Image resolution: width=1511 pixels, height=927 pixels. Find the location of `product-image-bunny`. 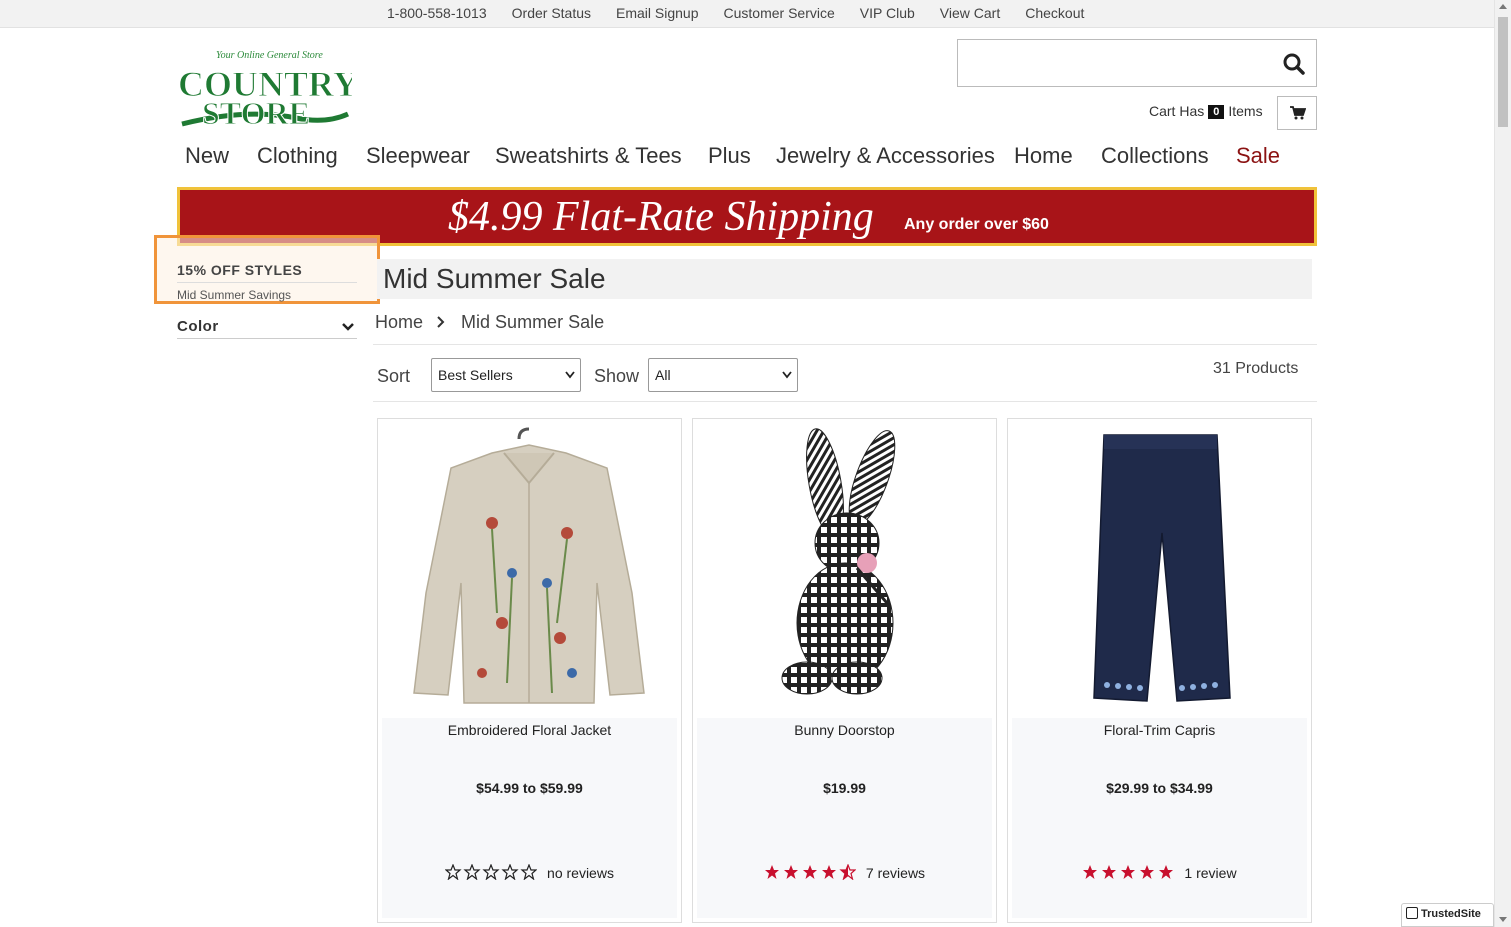

product-image-bunny is located at coordinates (844, 570).